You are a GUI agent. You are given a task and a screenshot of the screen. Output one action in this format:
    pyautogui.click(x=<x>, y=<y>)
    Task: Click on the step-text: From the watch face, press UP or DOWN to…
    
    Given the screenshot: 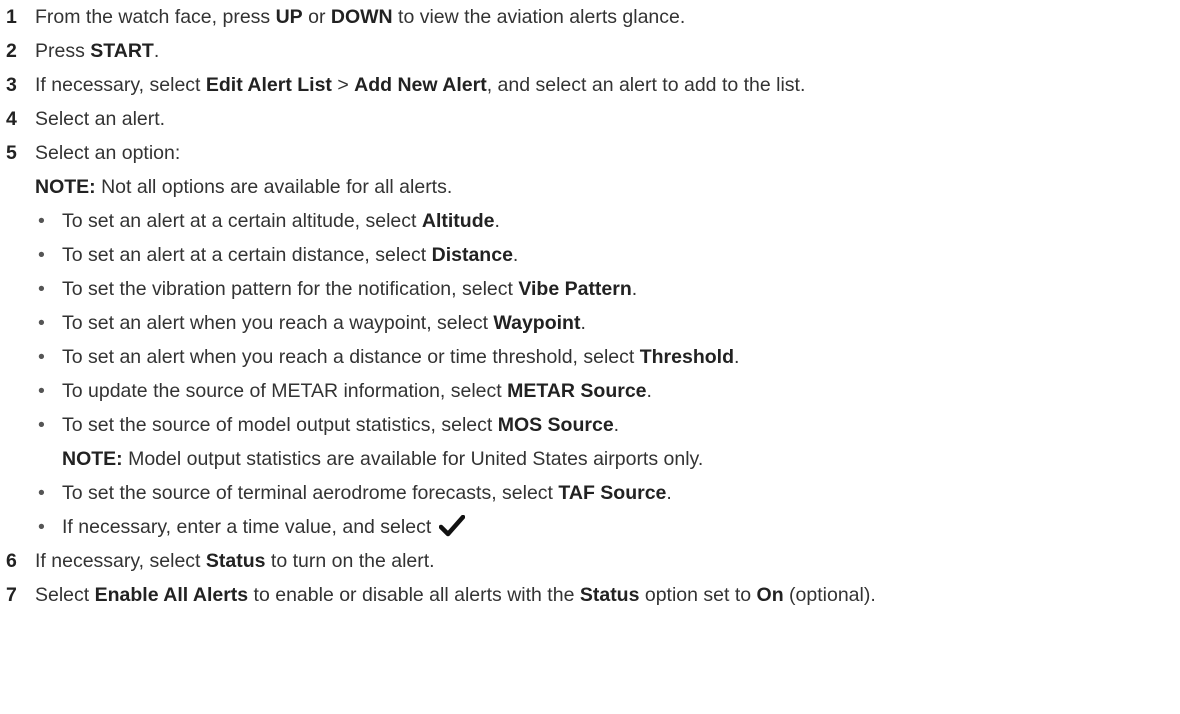 What is the action you would take?
    pyautogui.click(x=360, y=17)
    